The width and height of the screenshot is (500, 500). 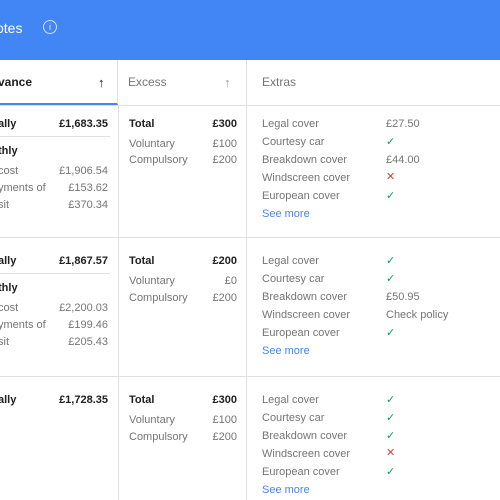 I want to click on page-title: otes, so click(x=11, y=28).